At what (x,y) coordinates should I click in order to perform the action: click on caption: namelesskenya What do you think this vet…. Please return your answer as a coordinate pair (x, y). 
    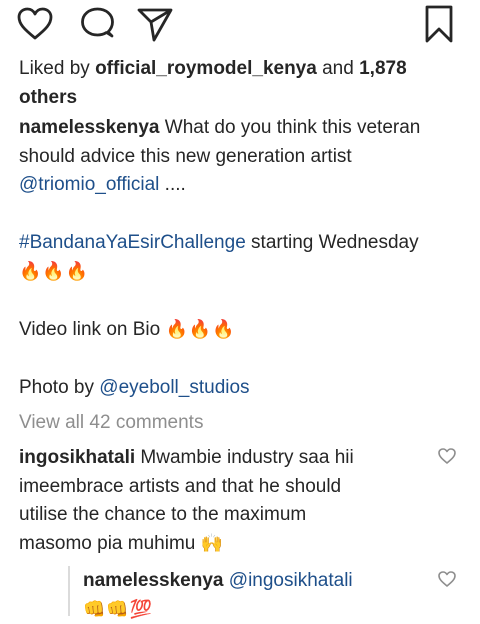
    Looking at the image, I should click on (244, 157).